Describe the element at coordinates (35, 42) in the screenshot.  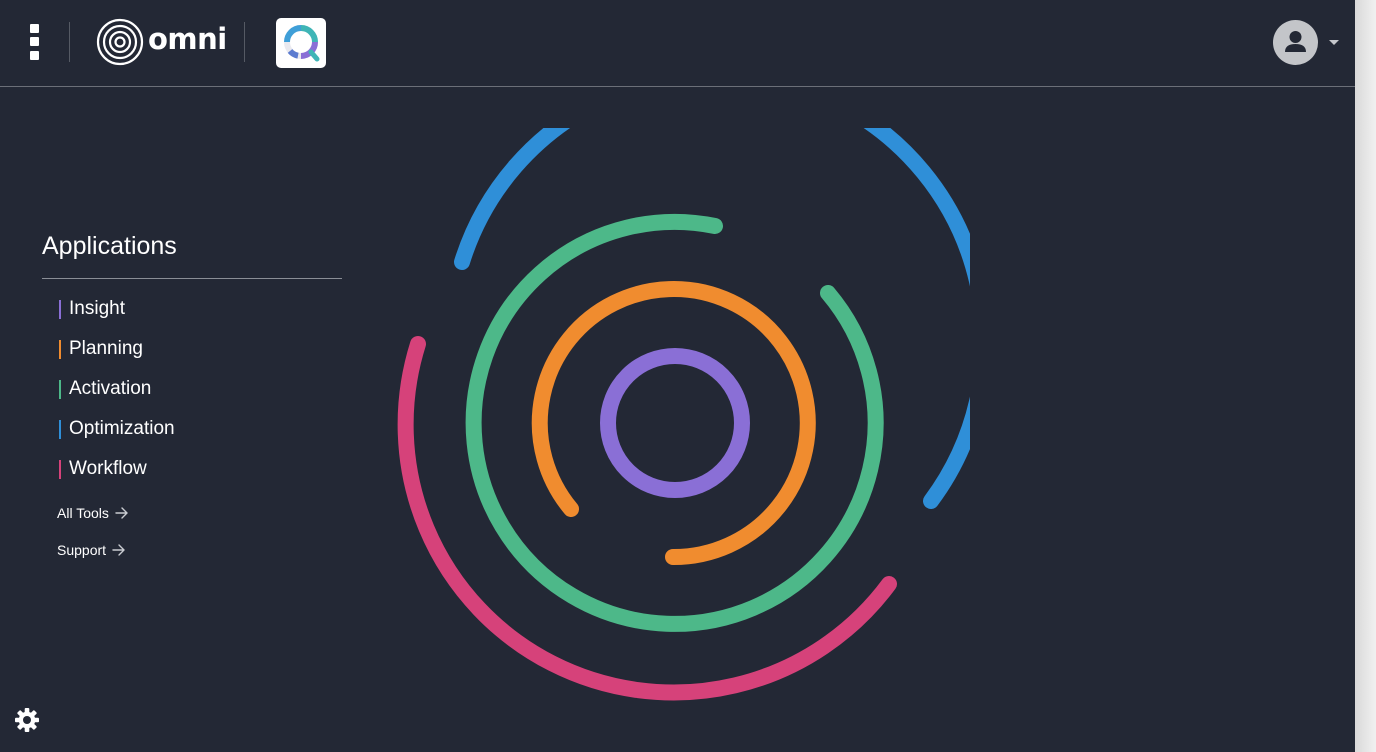
I see `more-vertical-icon` at that location.